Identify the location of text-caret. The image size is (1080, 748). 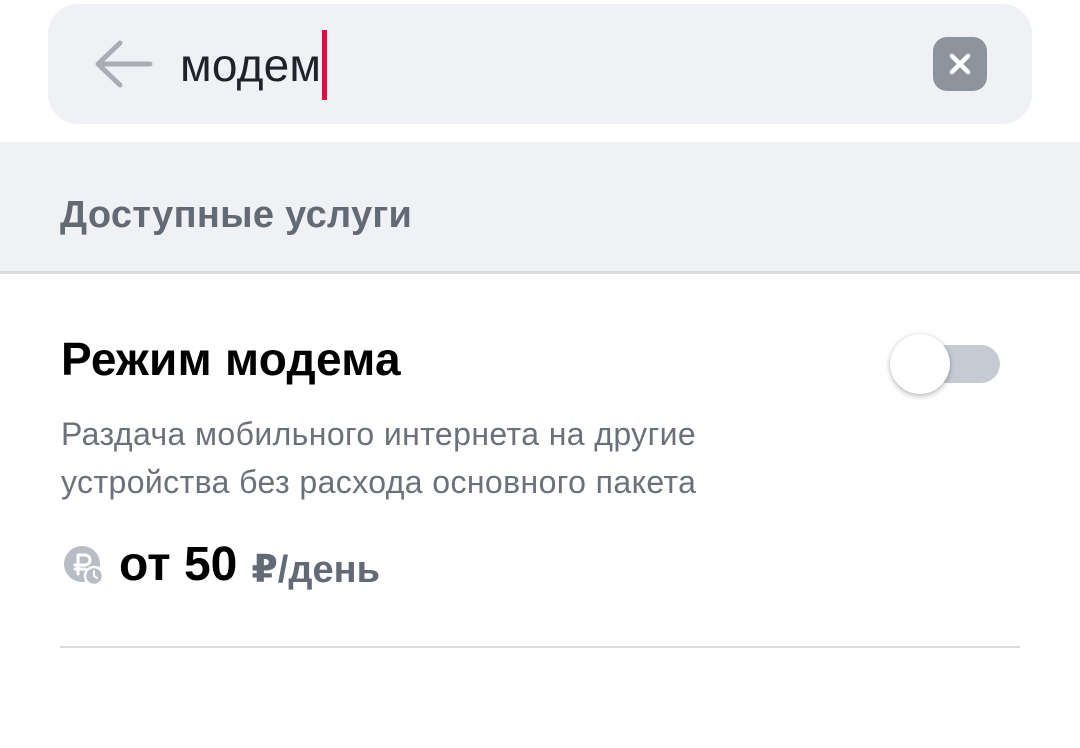
(325, 65).